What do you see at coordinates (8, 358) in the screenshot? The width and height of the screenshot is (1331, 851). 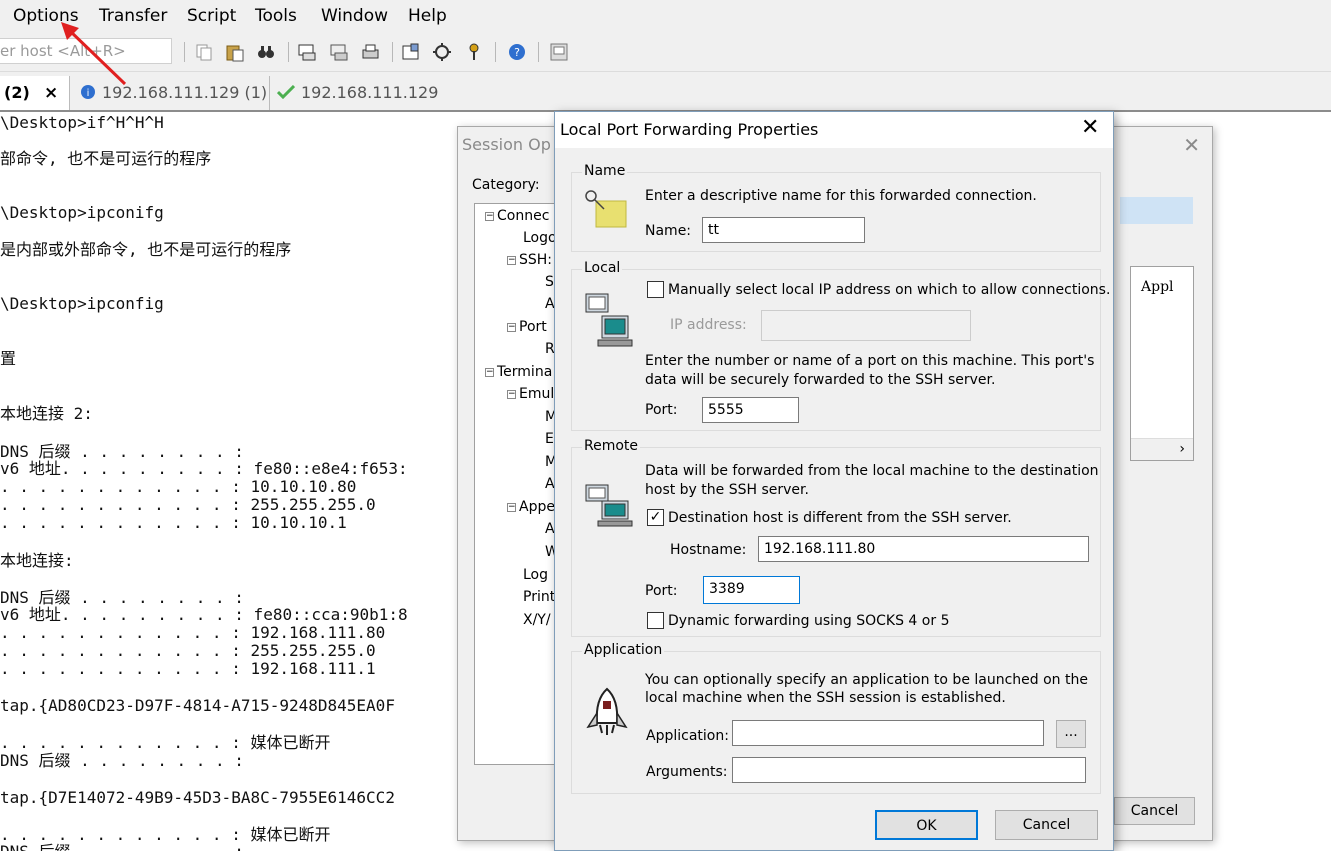 I see `terminal-line: 置` at bounding box center [8, 358].